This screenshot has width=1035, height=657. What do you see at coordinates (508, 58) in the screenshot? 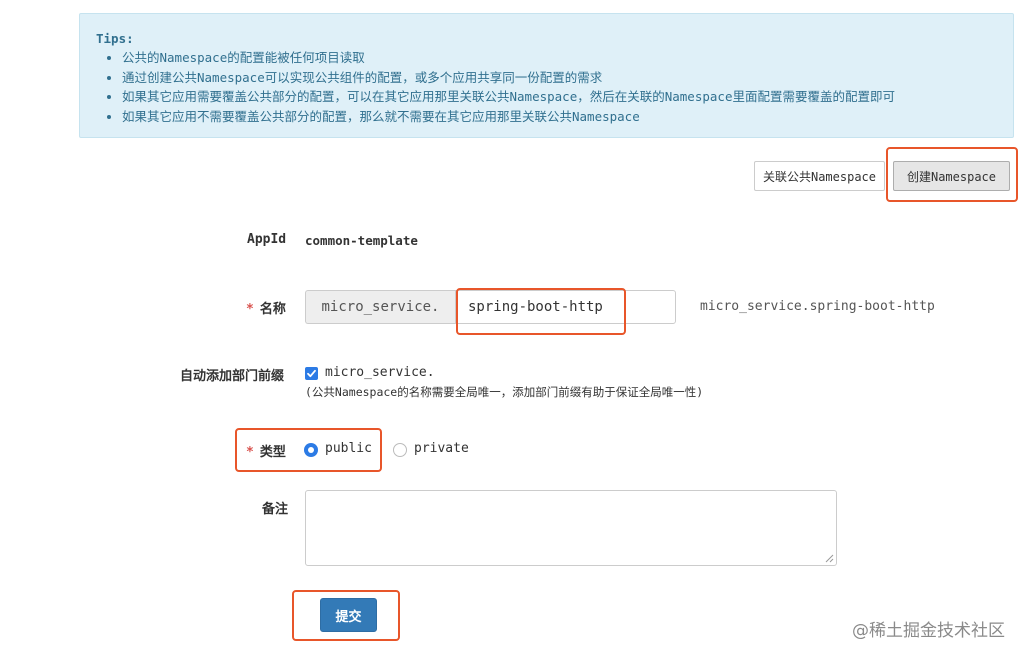
I see `tips-item: 公共的Namespace的配置能被任何项目读取` at bounding box center [508, 58].